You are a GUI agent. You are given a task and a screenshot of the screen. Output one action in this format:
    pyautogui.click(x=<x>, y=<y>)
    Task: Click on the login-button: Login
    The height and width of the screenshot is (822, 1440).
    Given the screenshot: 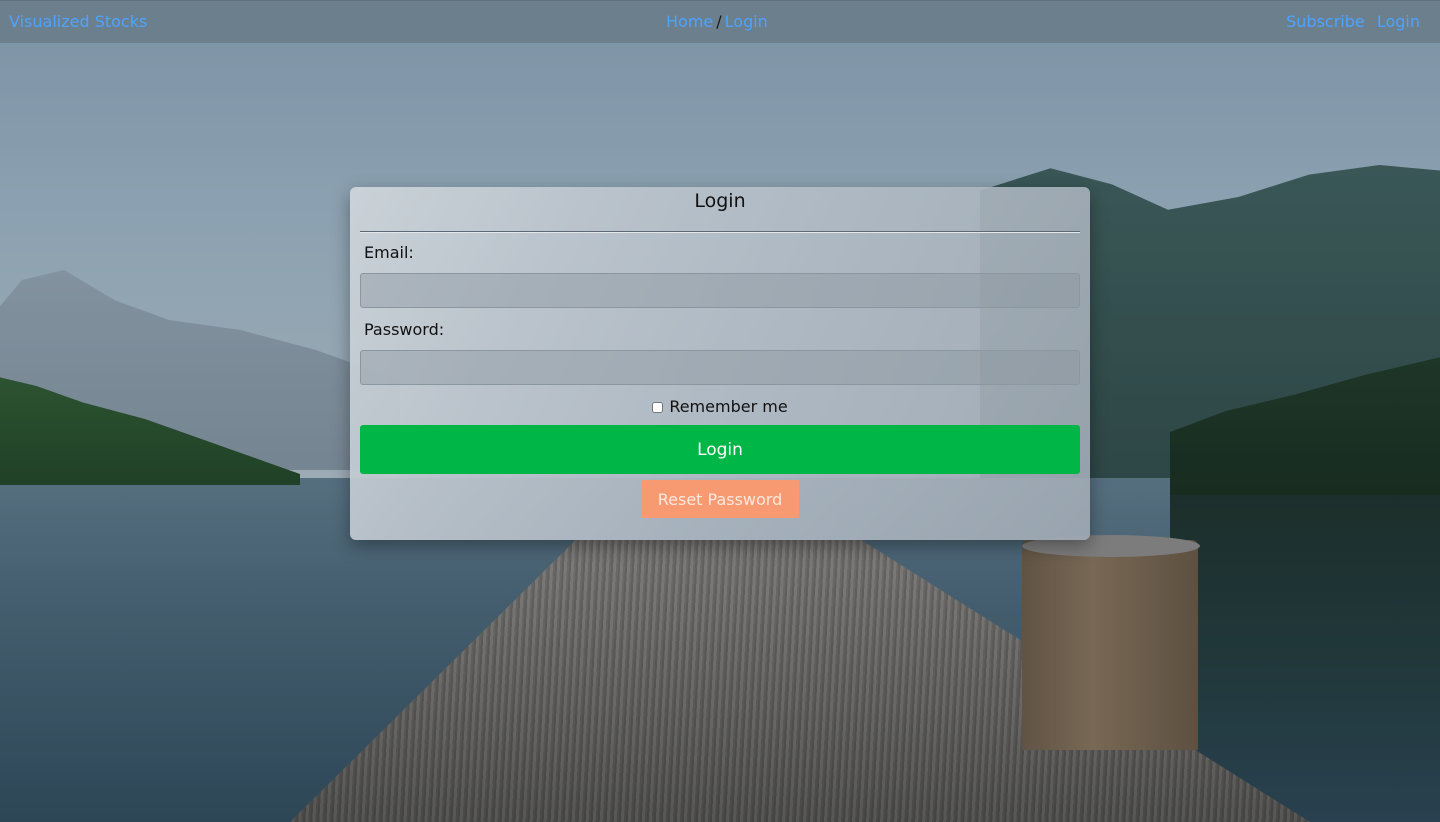 What is the action you would take?
    pyautogui.click(x=720, y=449)
    